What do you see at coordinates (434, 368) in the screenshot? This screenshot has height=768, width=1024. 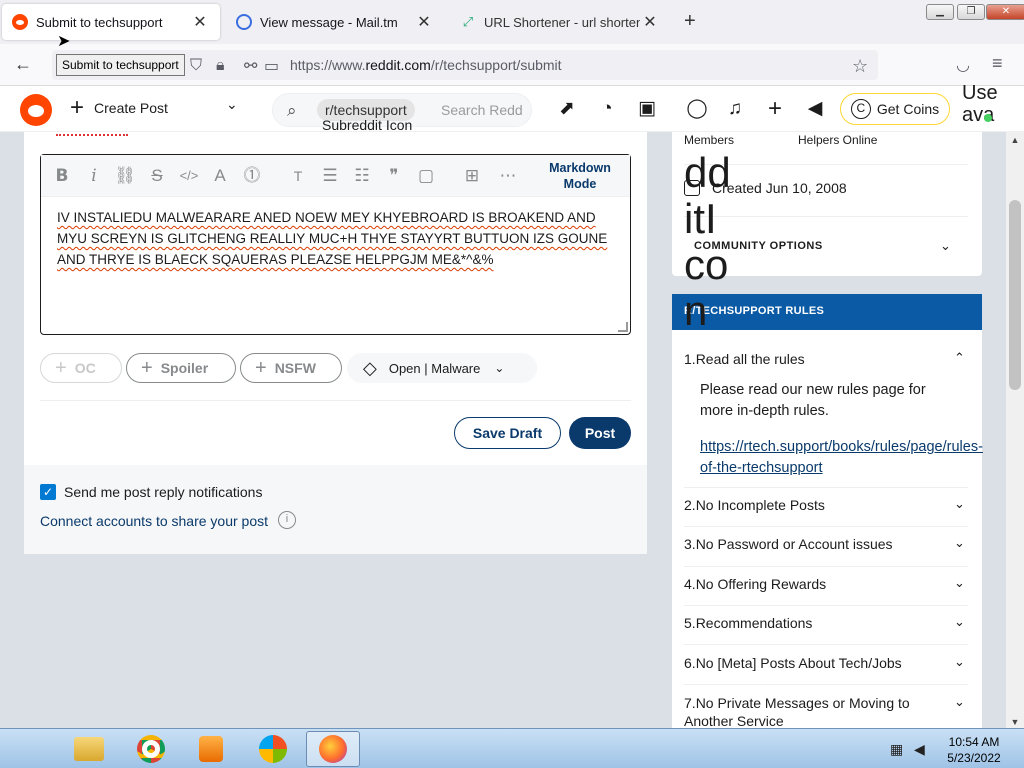 I see `flair-label: Open | Malware` at bounding box center [434, 368].